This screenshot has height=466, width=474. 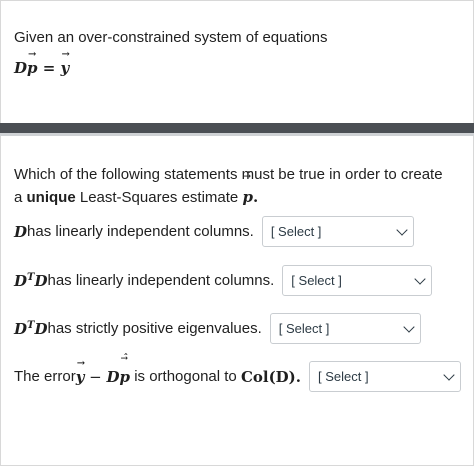 I want to click on frame-top-border, so click(x=237, y=0).